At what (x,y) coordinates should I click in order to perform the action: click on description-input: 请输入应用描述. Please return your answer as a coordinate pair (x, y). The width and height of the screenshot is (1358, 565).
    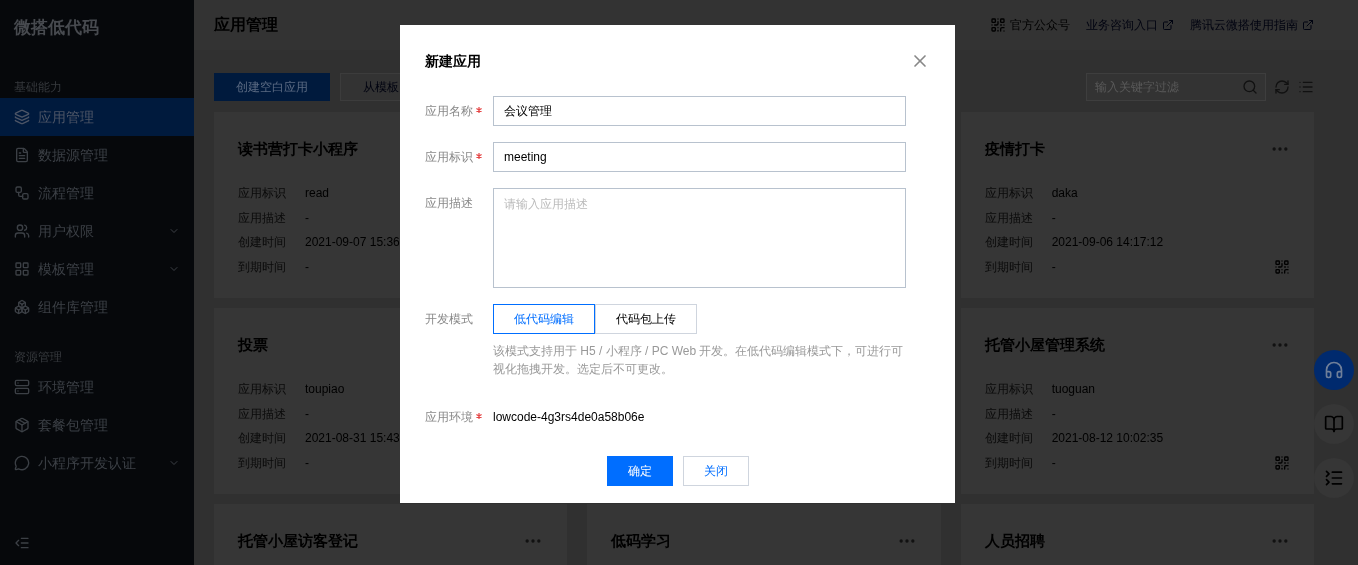
    Looking at the image, I should click on (699, 238).